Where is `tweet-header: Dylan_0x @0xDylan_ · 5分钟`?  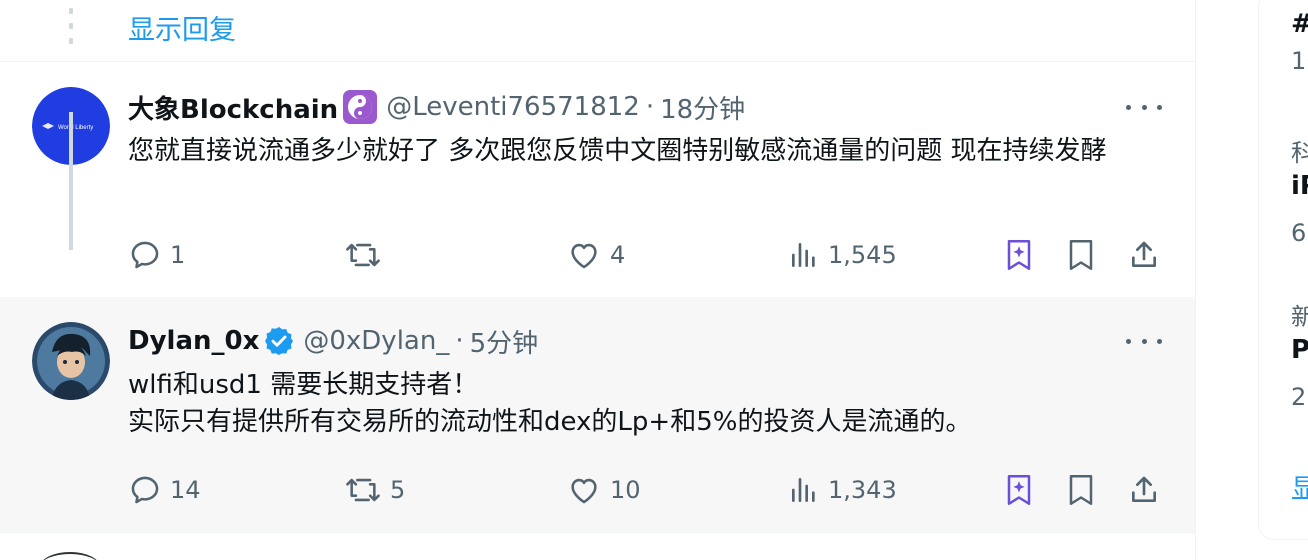 tweet-header: Dylan_0x @0xDylan_ · 5分钟 is located at coordinates (333, 341).